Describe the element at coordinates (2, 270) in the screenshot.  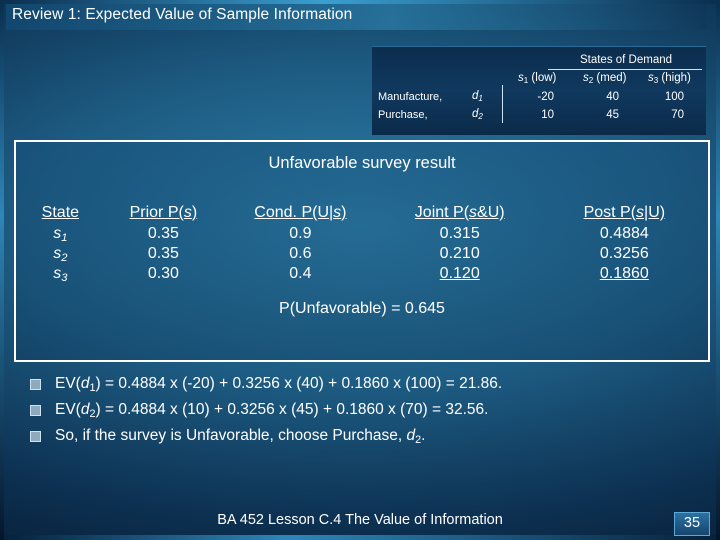
I see `frame-left-bar` at that location.